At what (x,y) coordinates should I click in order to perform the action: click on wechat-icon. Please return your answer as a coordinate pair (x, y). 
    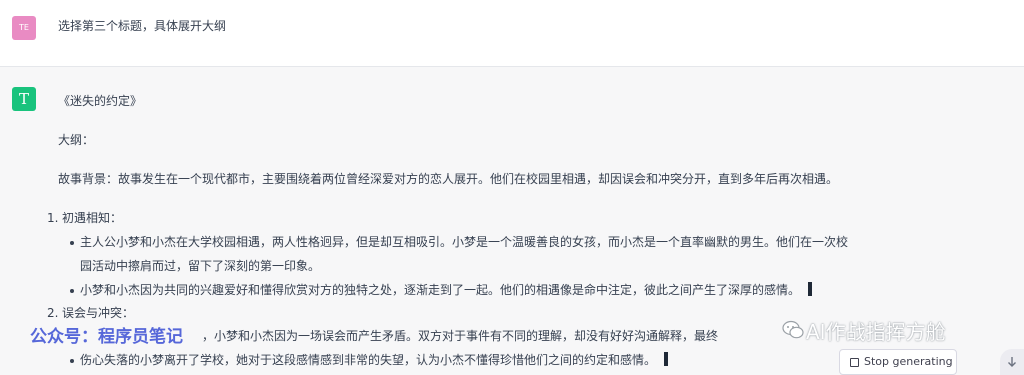
    Looking at the image, I should click on (793, 329).